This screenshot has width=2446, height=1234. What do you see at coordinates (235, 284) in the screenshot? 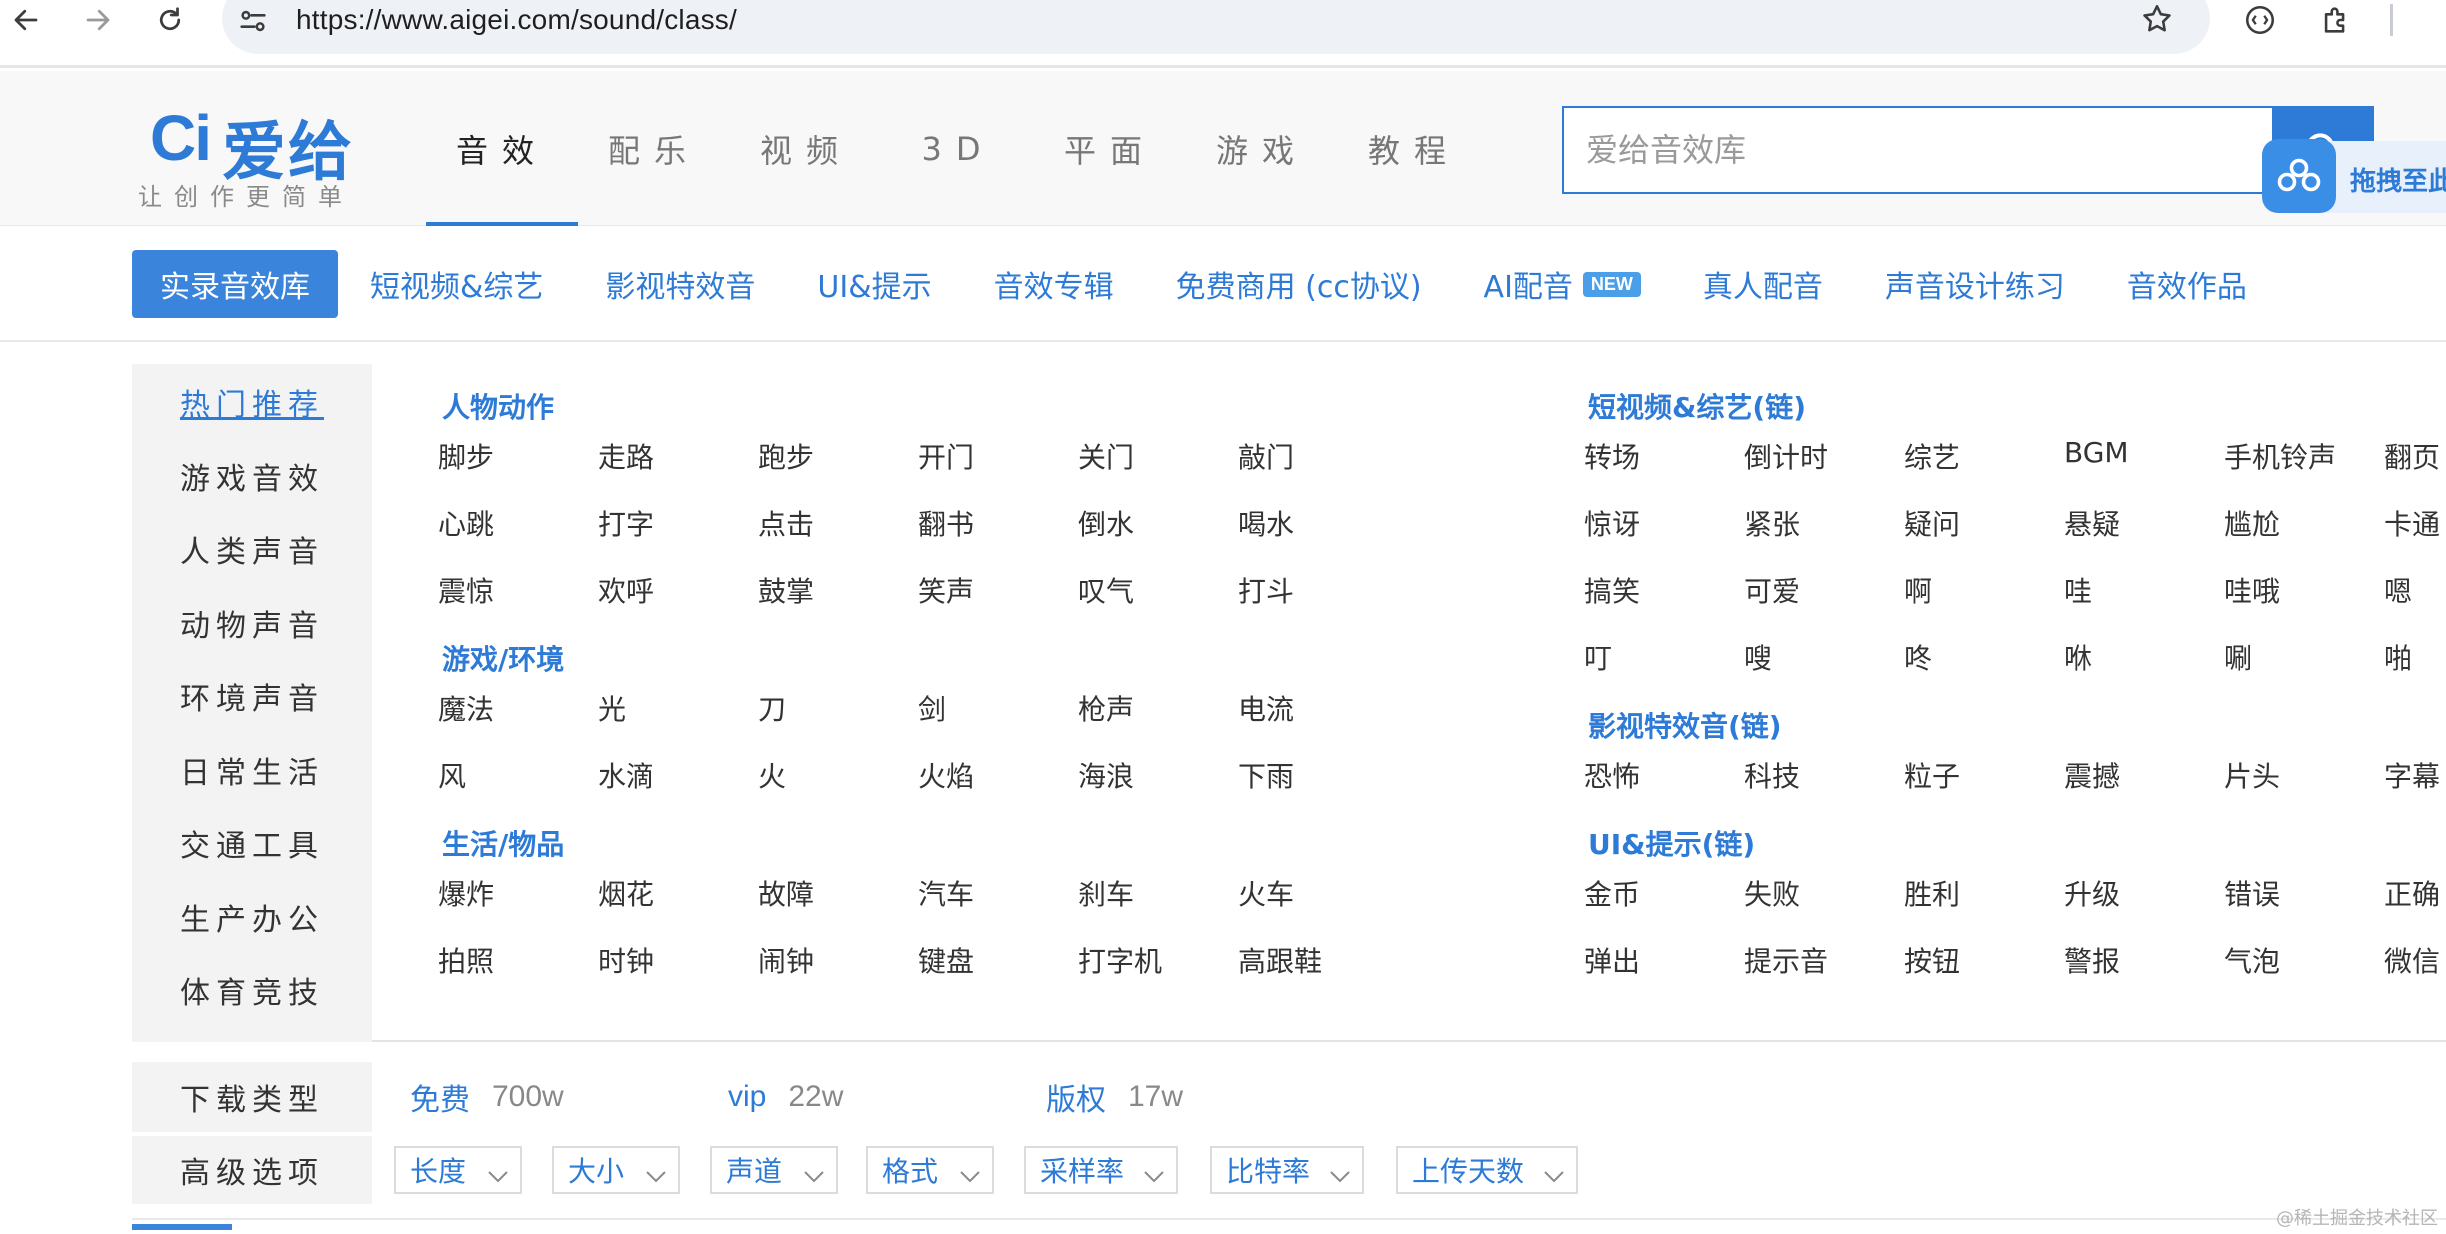
I see `sub-nav-item: 实录音效库` at bounding box center [235, 284].